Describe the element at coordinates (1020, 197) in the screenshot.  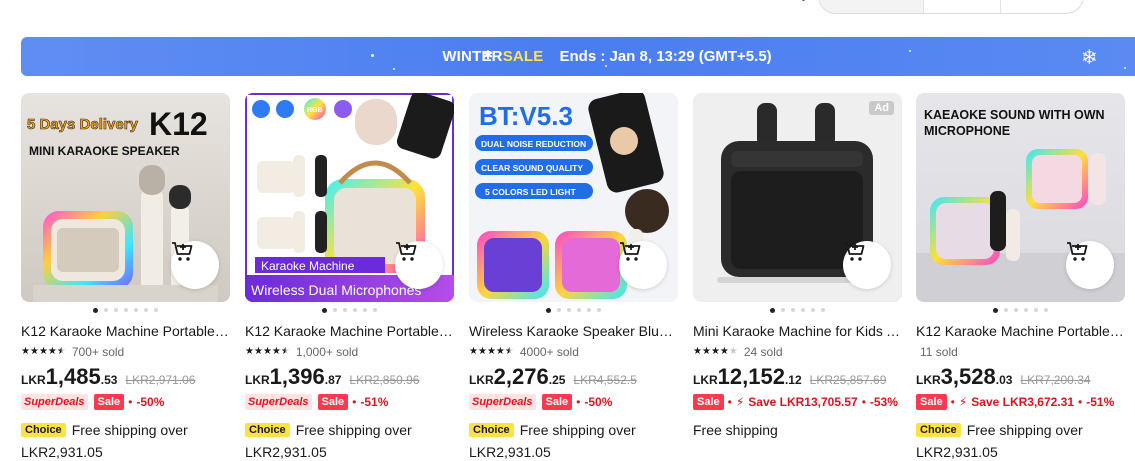
I see `product-image: KAEAOKE SOUND WITH OWN MICROPHONE` at that location.